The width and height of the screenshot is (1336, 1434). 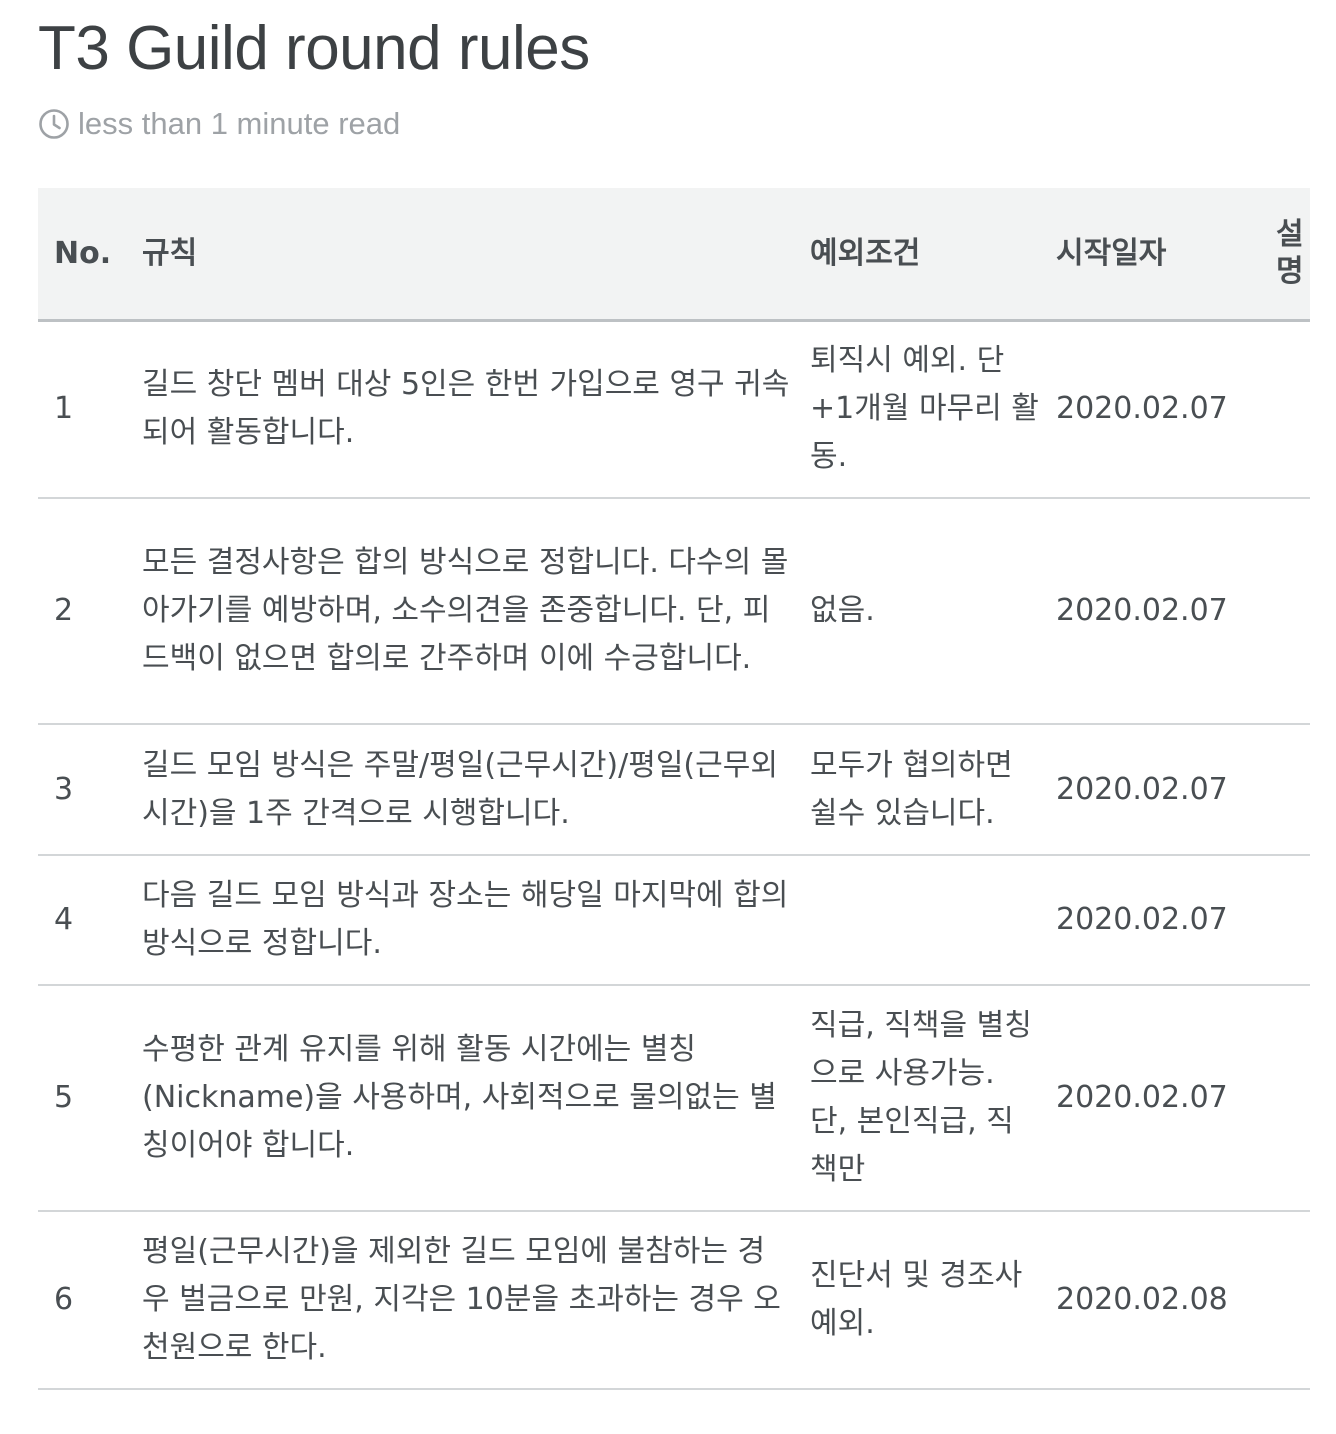 What do you see at coordinates (933, 1098) in the screenshot?
I see `cell-exception: 직급, 직책을 별칭으로 사용가능. 단, 본인직급, 직책만` at bounding box center [933, 1098].